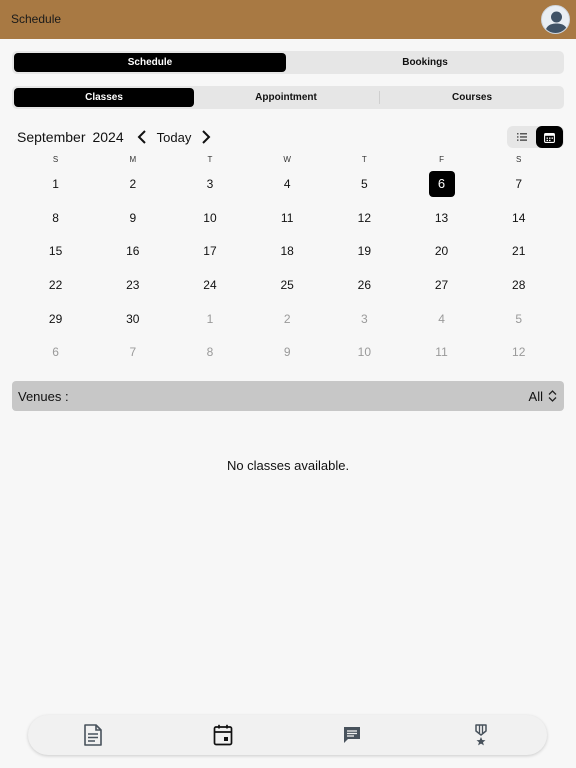 Image resolution: width=576 pixels, height=768 pixels. I want to click on calendar-week: 1 2 3 4 5 6 7, so click(287, 184).